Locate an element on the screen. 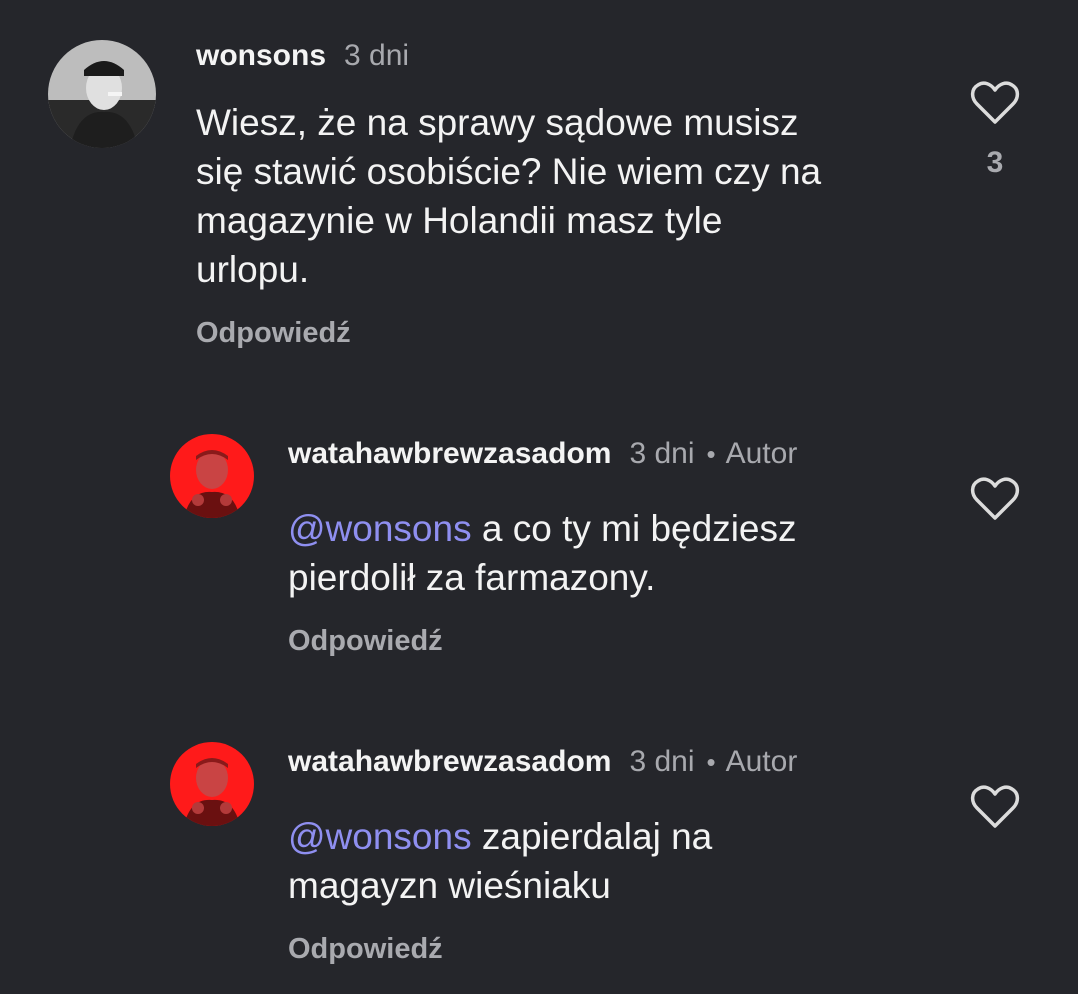 The height and width of the screenshot is (994, 1078). avatar is located at coordinates (212, 784).